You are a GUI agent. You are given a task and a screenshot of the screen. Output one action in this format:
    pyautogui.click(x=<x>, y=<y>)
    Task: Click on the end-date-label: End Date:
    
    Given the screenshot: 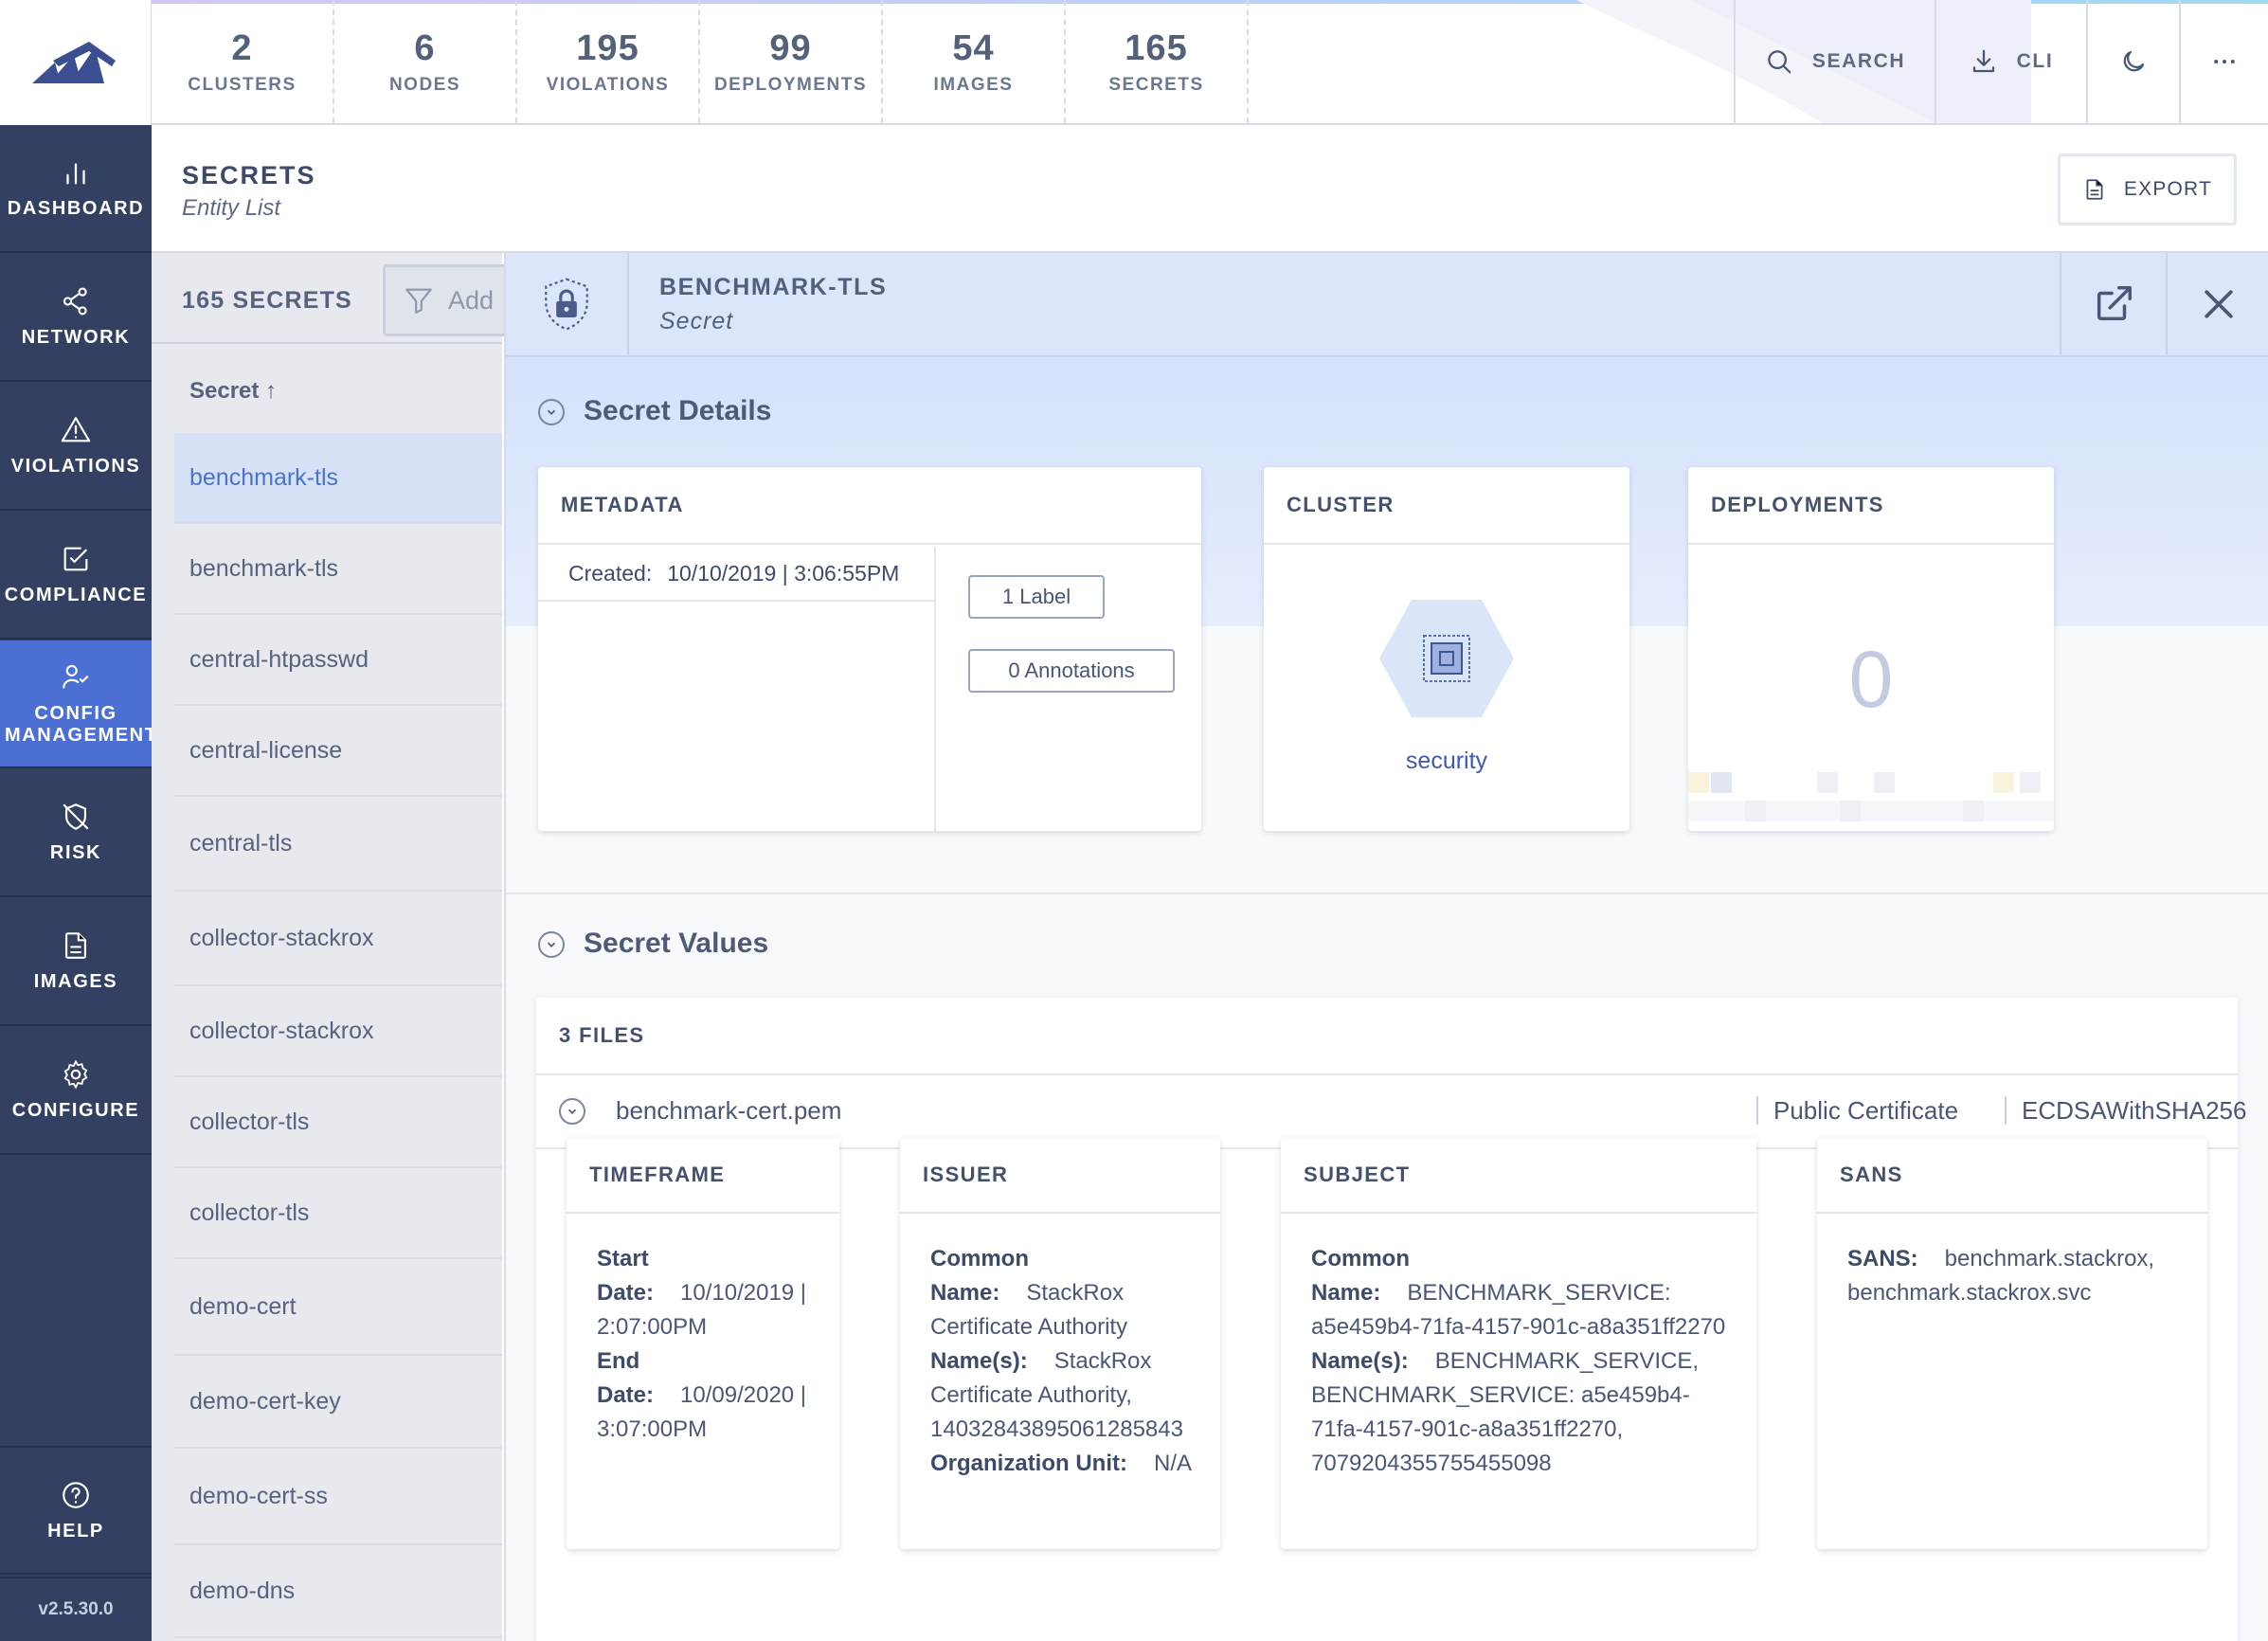 What is the action you would take?
    pyautogui.click(x=626, y=1378)
    